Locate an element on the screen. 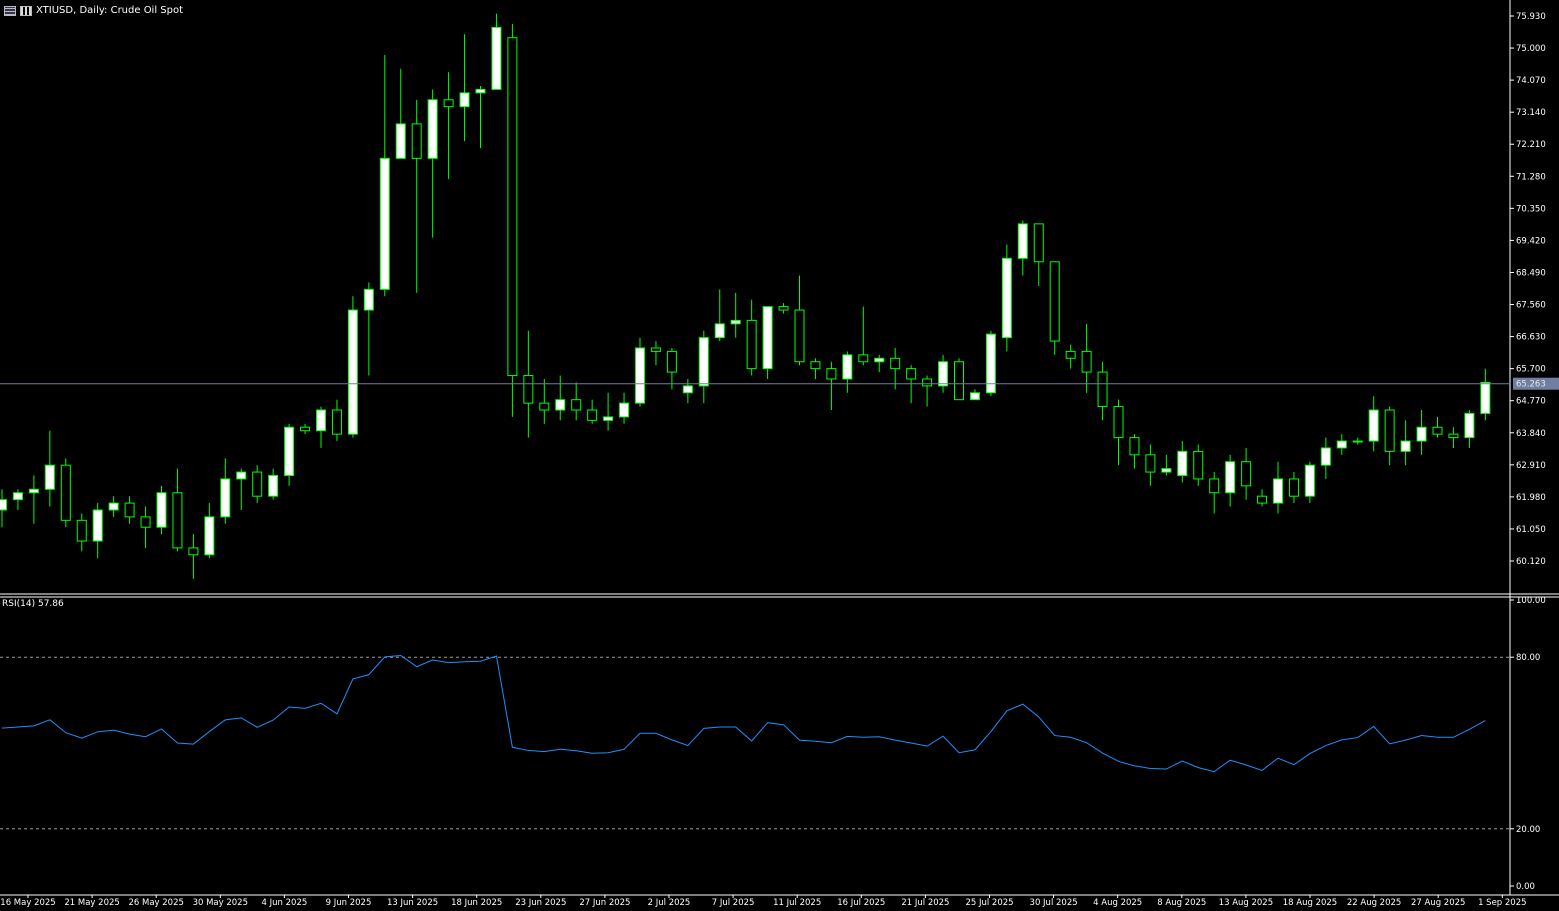 Image resolution: width=1559 pixels, height=911 pixels. time-tick-label: 13 Aug 2025 is located at coordinates (1246, 903).